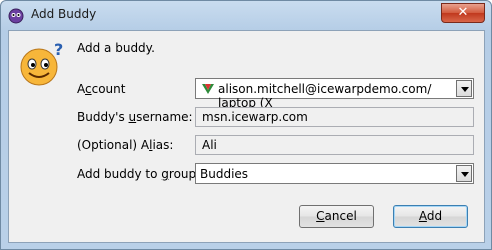  What do you see at coordinates (208, 89) in the screenshot?
I see `msn-butterfly-icon` at bounding box center [208, 89].